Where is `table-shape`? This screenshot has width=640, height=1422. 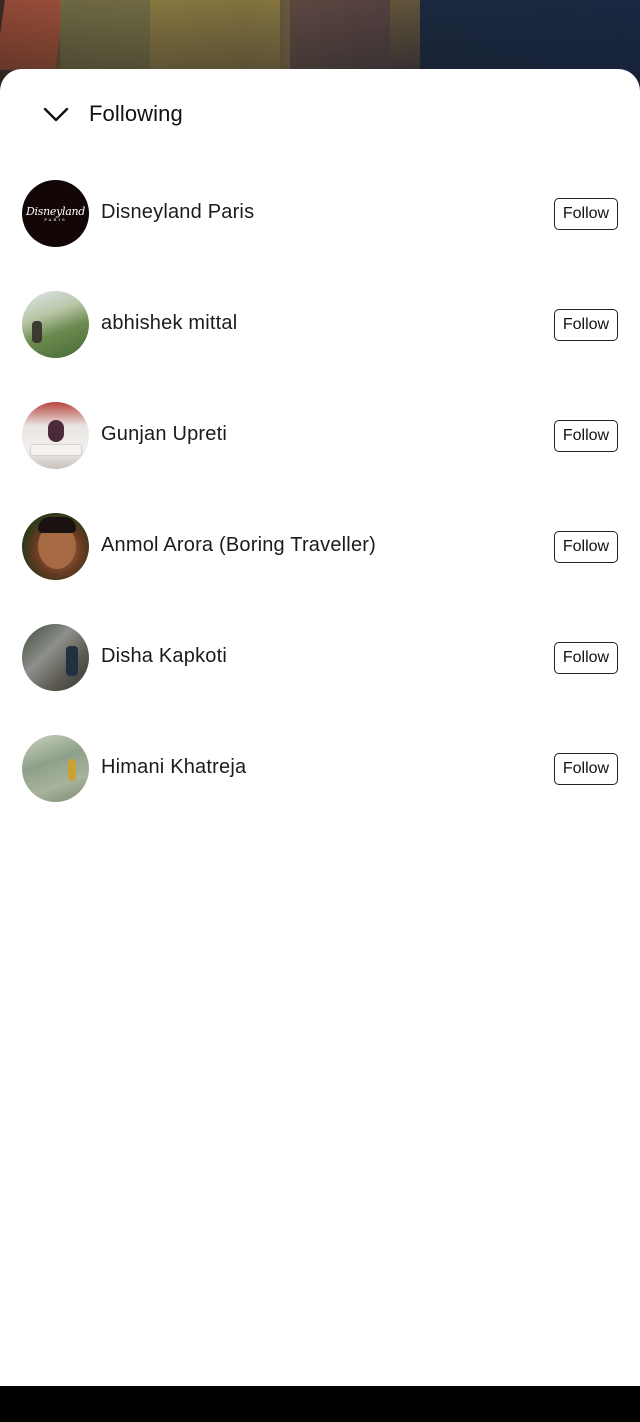
table-shape is located at coordinates (56, 450).